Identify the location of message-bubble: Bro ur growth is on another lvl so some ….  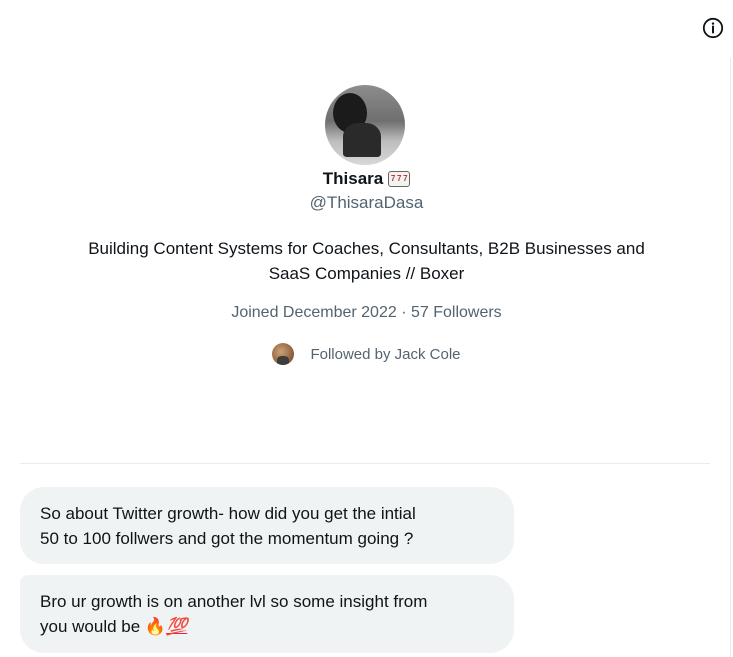
(267, 614).